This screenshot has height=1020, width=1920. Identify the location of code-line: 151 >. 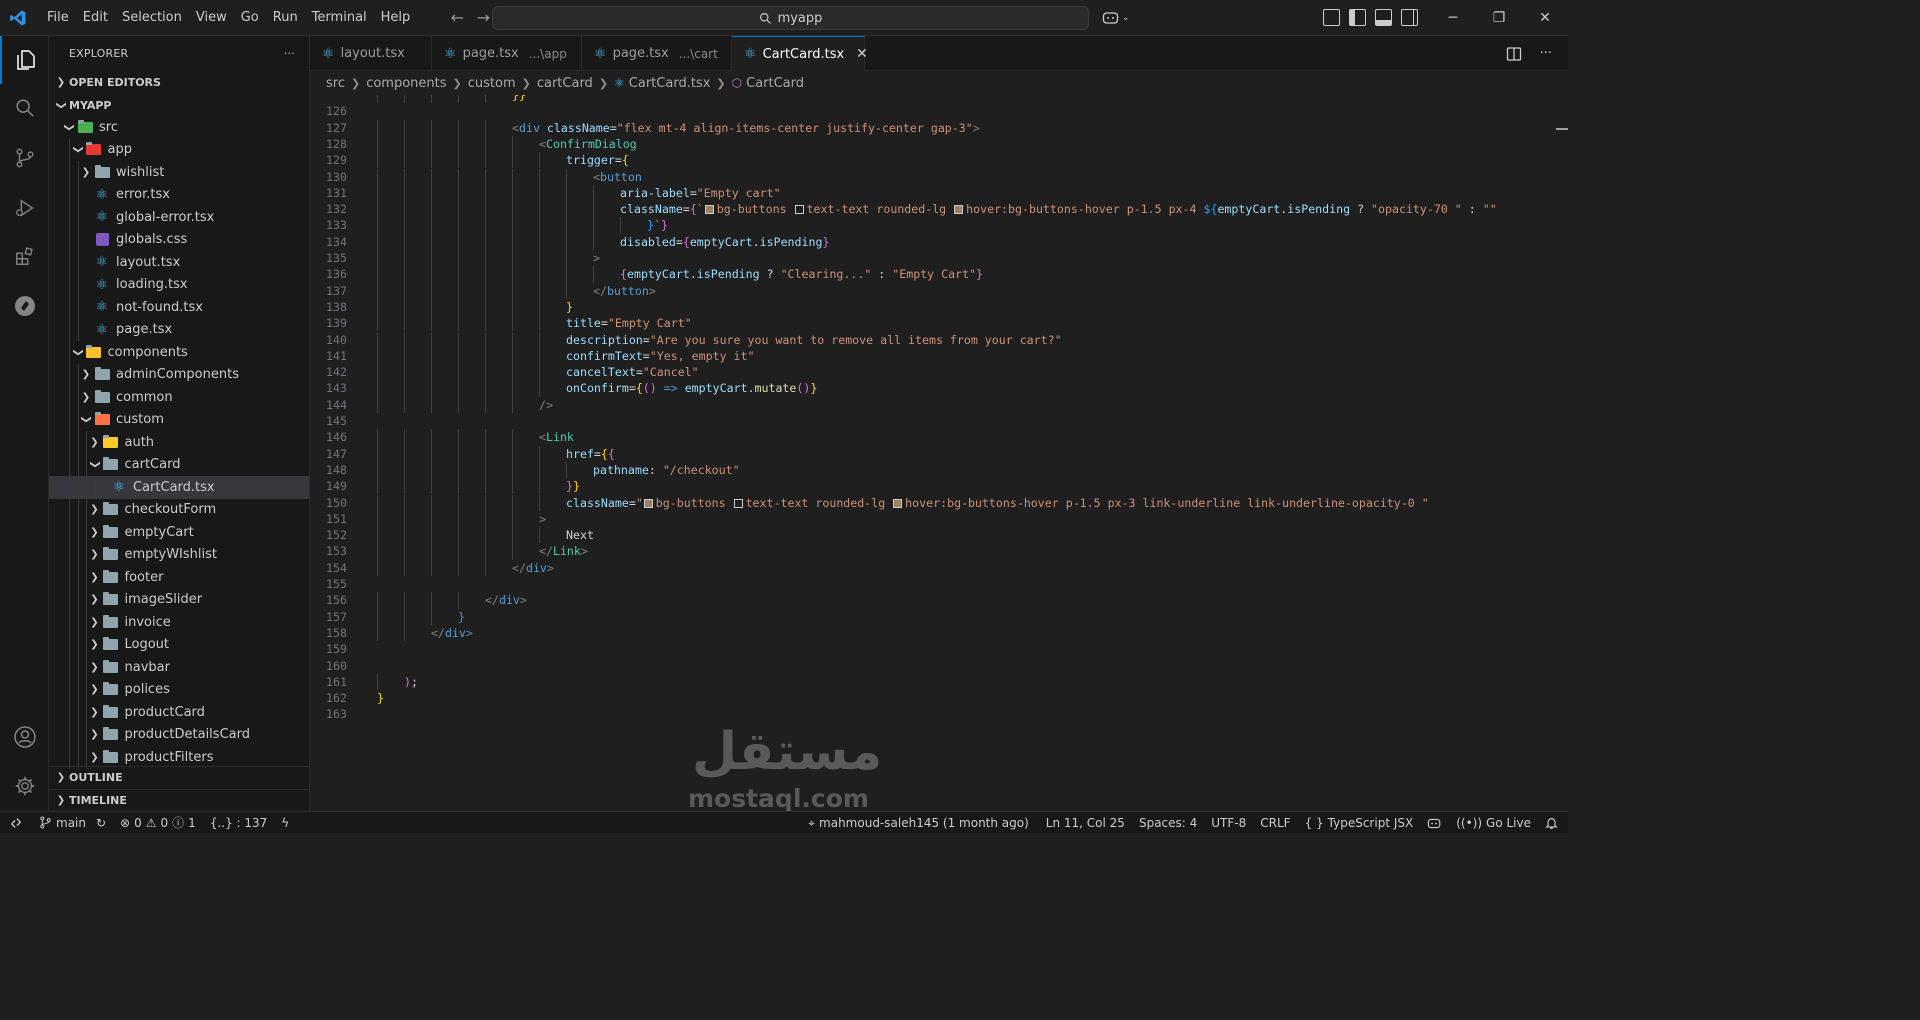
(930, 519).